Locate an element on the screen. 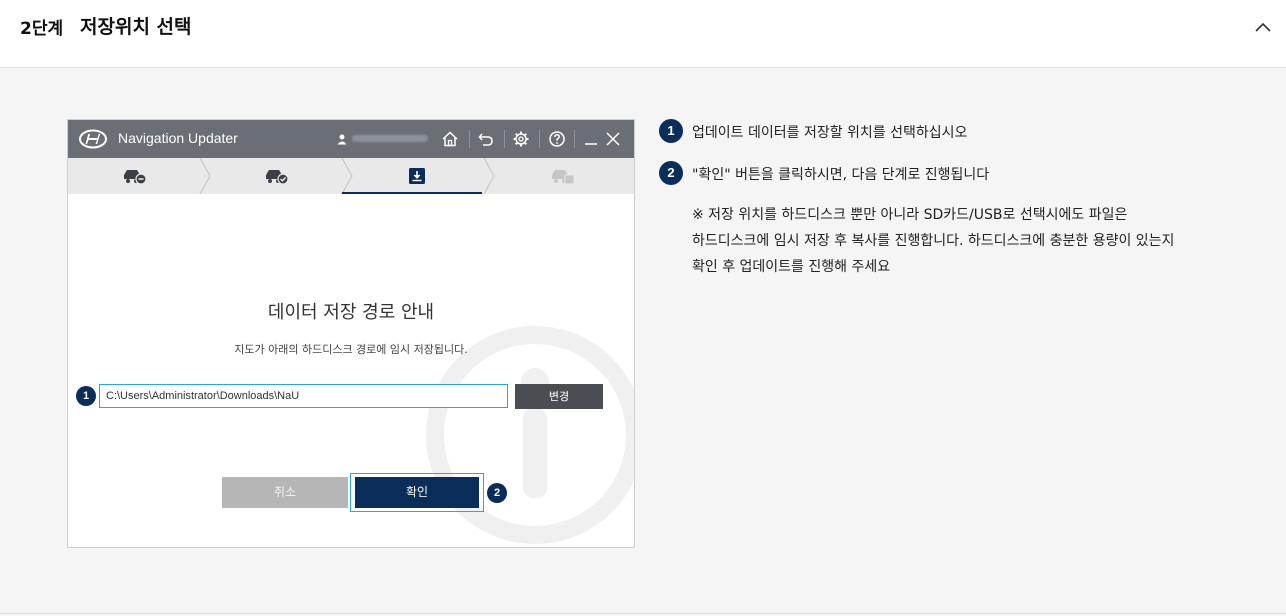 This screenshot has height=616, width=1286. callout-badge-1: 1 is located at coordinates (86, 396).